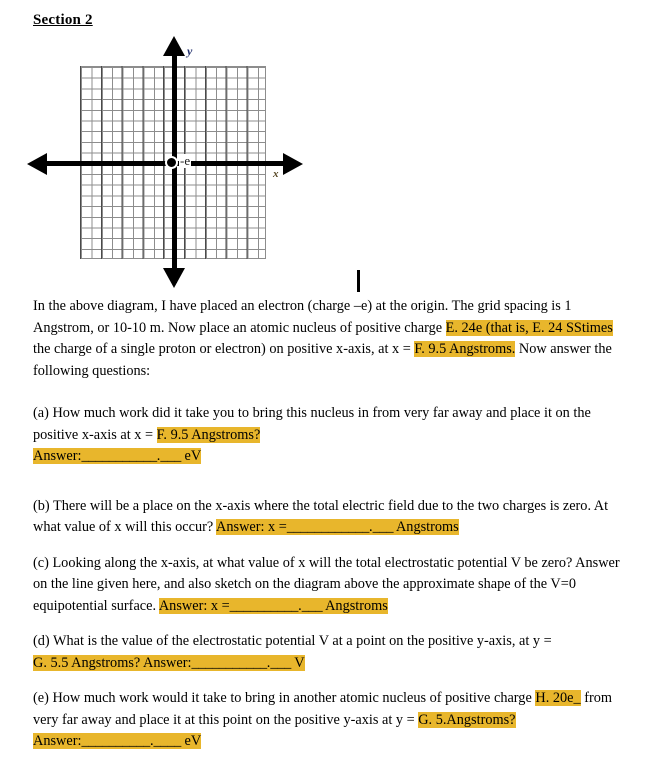  Describe the element at coordinates (328, 527) in the screenshot. I see `question-b-blank-integer: ____________` at that location.